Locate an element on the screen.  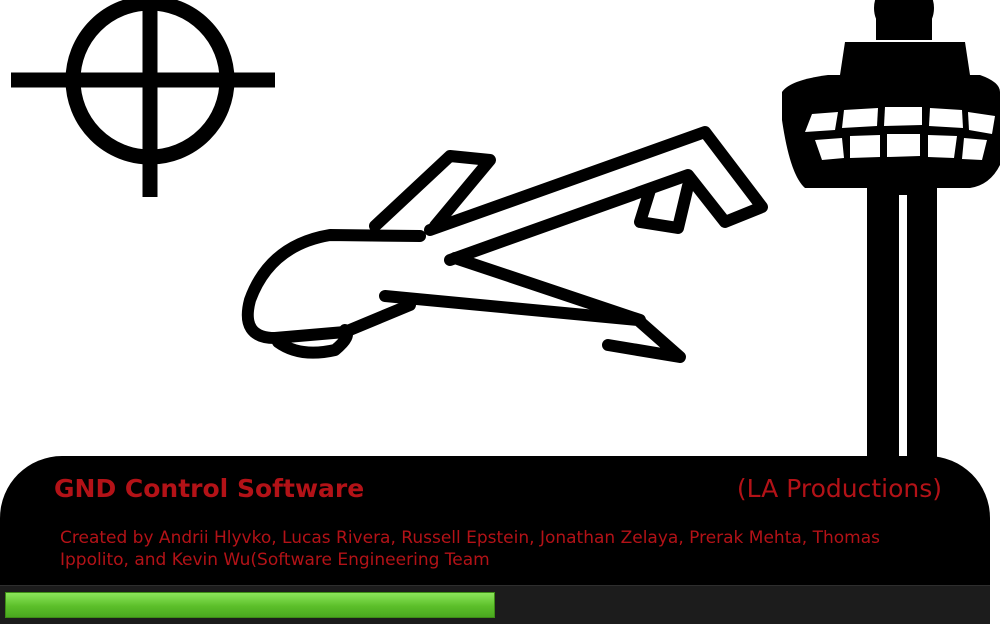
loading-progress-bar is located at coordinates (495, 604).